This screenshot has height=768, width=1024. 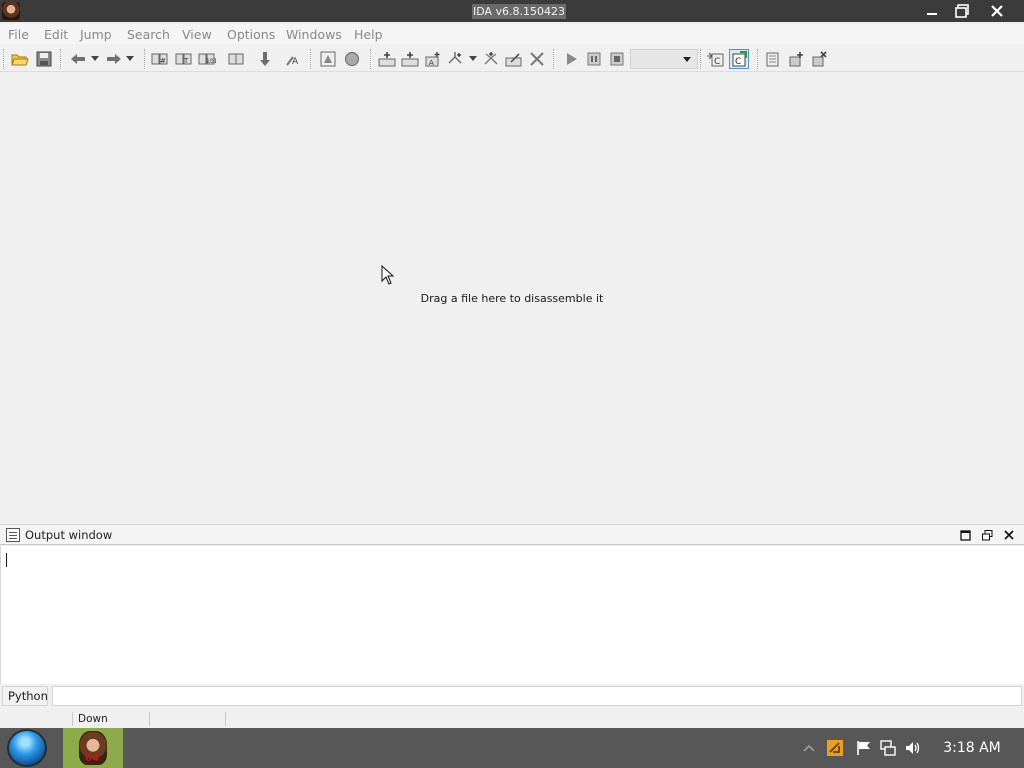 What do you see at coordinates (27, 748) in the screenshot?
I see `start-orb-icon` at bounding box center [27, 748].